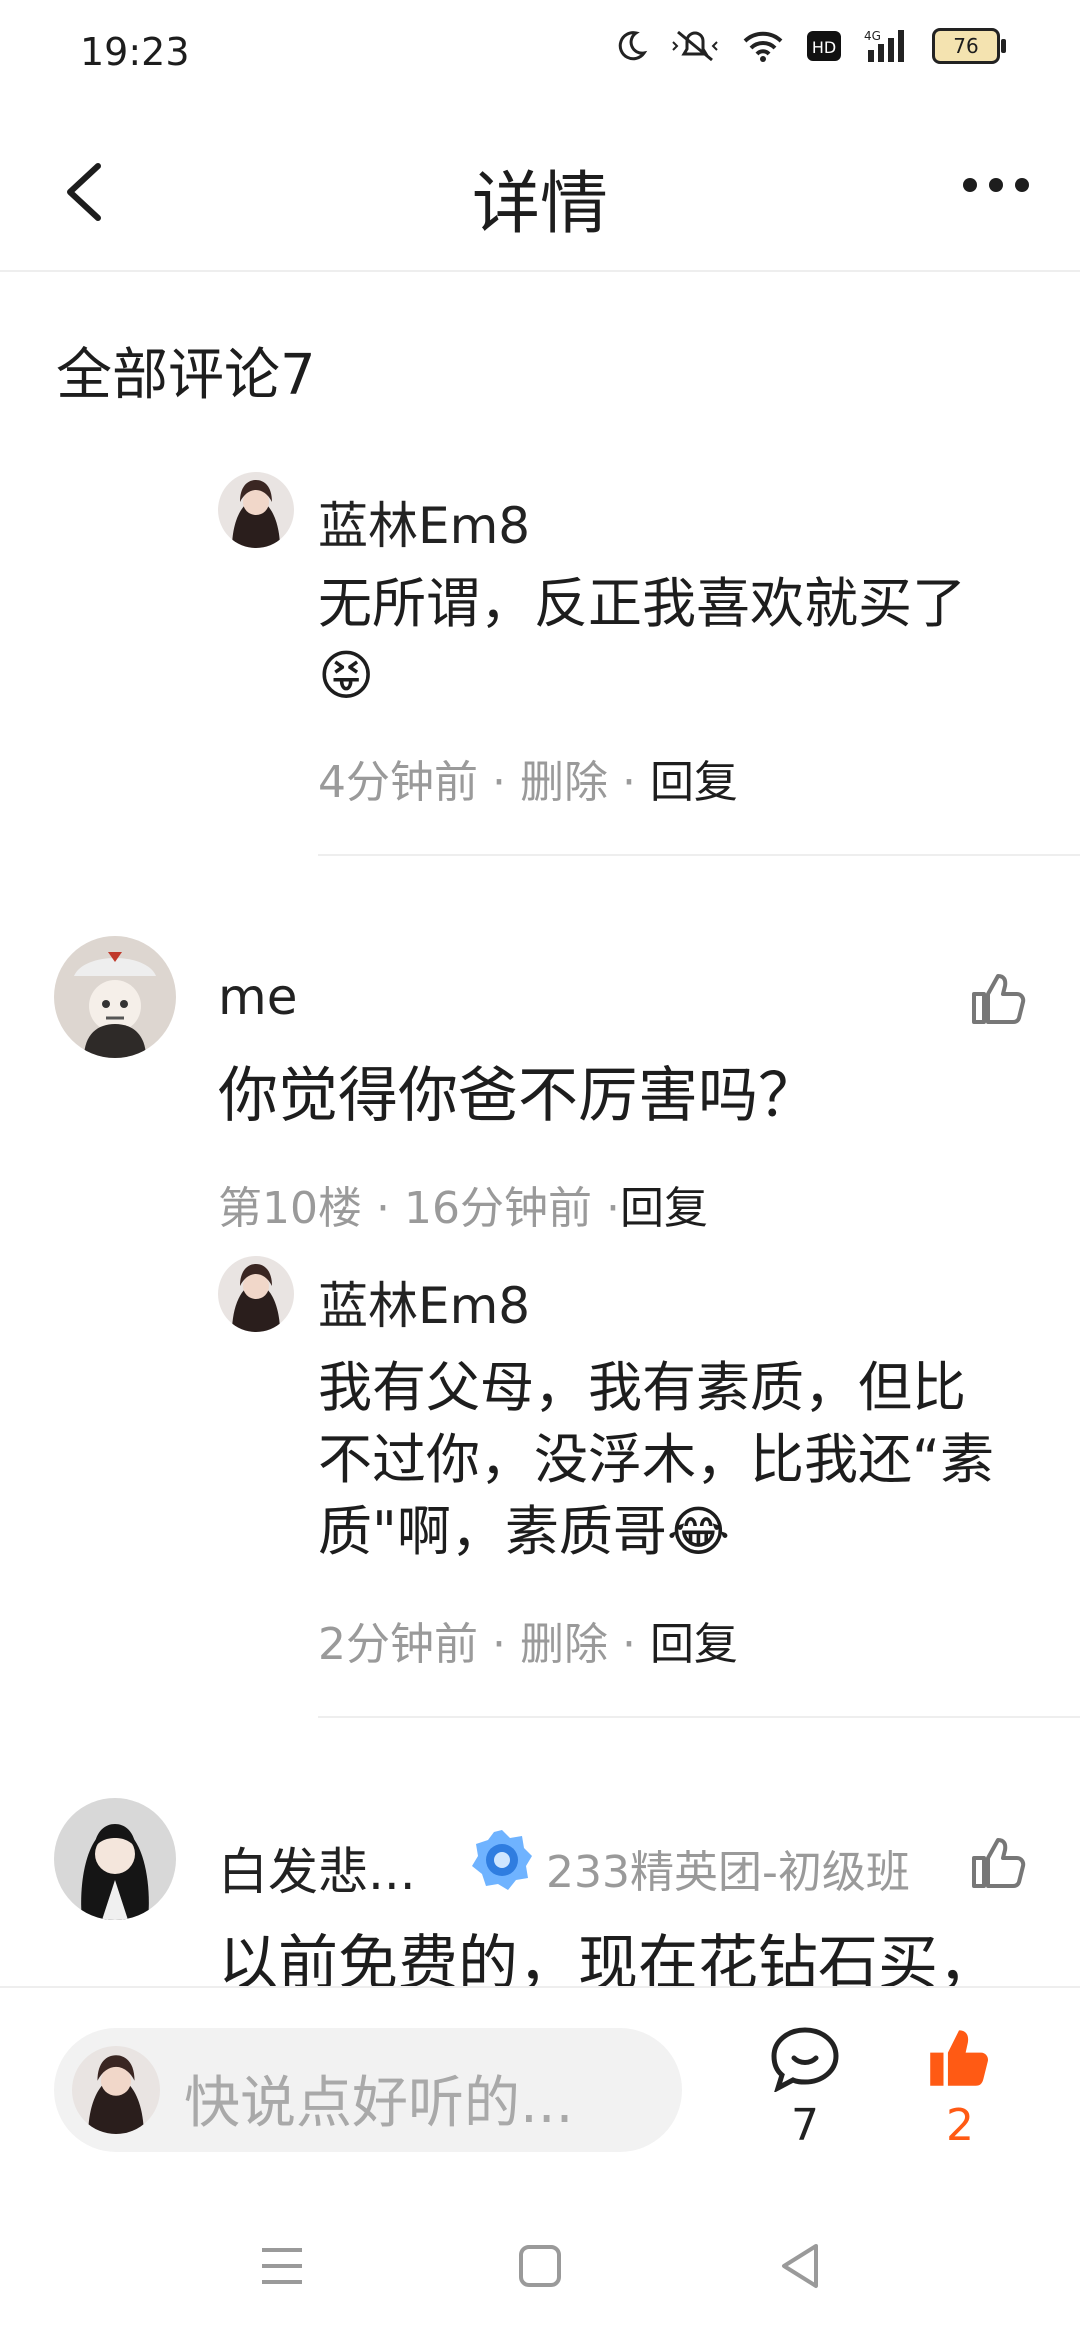 Image resolution: width=1080 pixels, height=2340 pixels. I want to click on reply-text-line: 质"啊，素质哥, so click(492, 1531).